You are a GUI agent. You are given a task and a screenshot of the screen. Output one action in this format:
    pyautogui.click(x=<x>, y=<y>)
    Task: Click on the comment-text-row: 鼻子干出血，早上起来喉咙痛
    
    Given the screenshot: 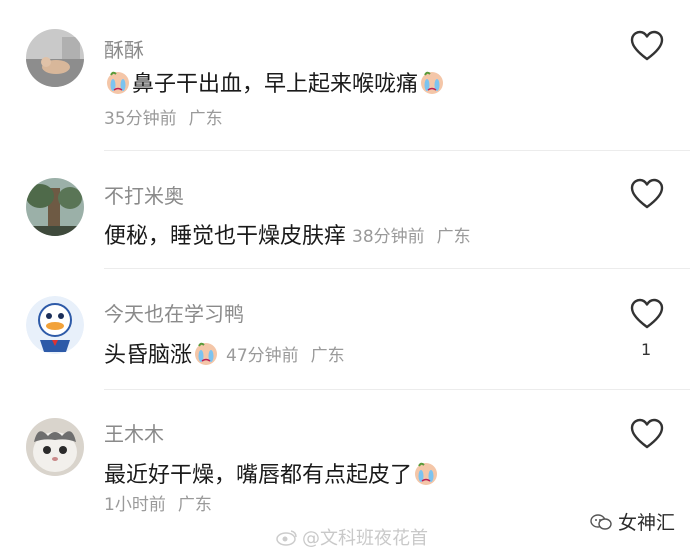 What is the action you would take?
    pyautogui.click(x=275, y=82)
    